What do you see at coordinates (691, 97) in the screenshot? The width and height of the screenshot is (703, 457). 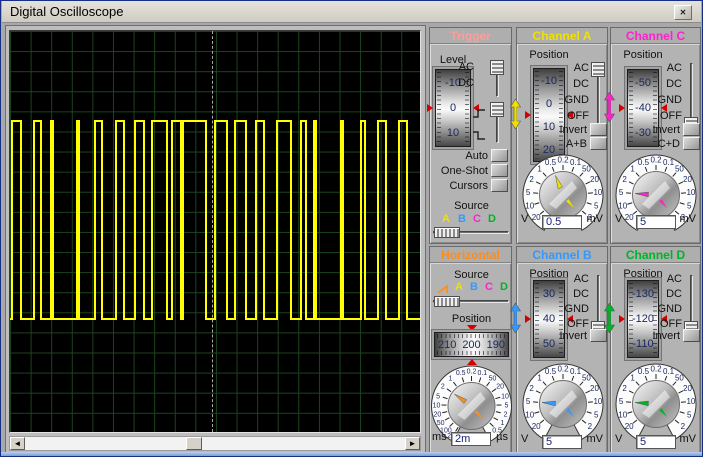 I see `channel-c-coupling-slider` at bounding box center [691, 97].